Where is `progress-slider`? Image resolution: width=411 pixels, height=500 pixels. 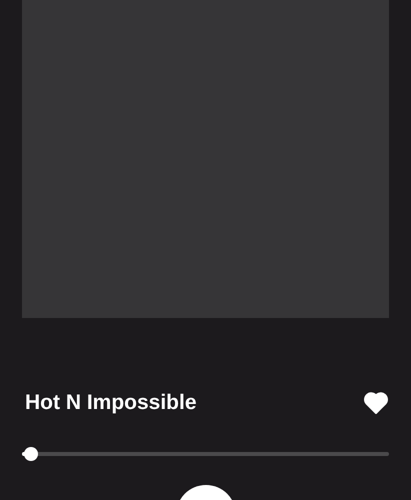
progress-slider is located at coordinates (205, 454).